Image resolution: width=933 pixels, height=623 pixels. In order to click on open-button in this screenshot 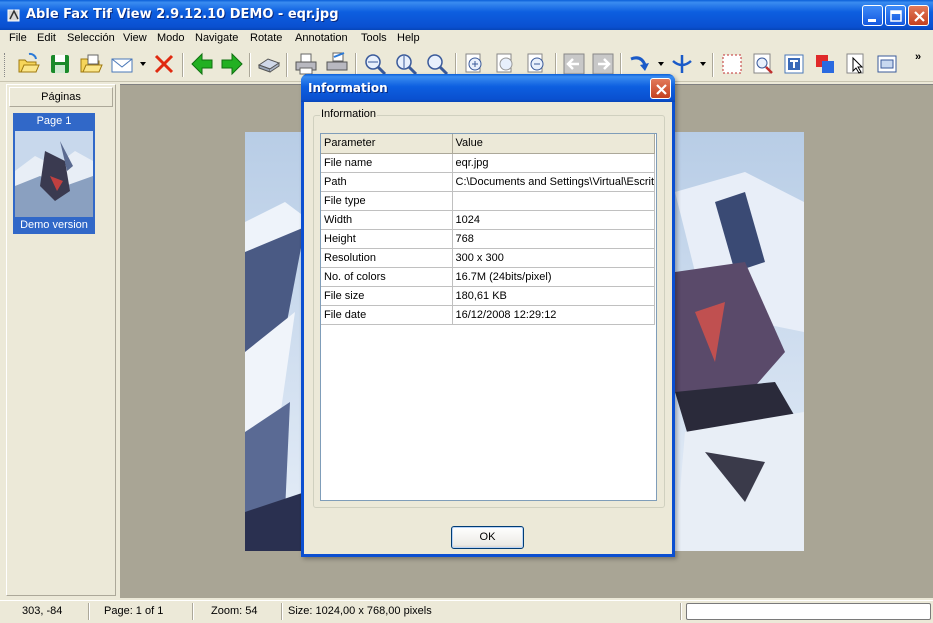, I will do `click(28, 64)`.